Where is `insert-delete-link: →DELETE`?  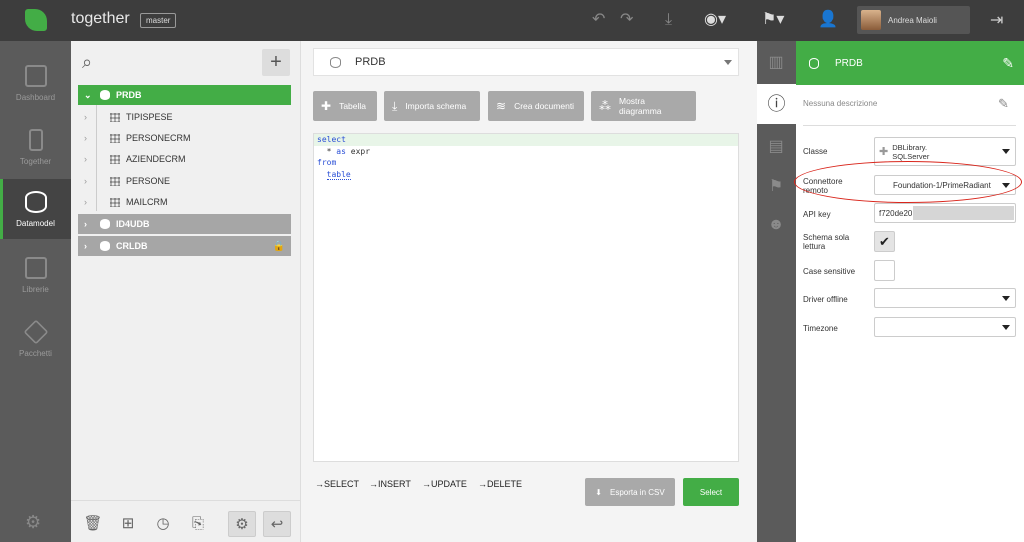
insert-delete-link: →DELETE is located at coordinates (500, 484).